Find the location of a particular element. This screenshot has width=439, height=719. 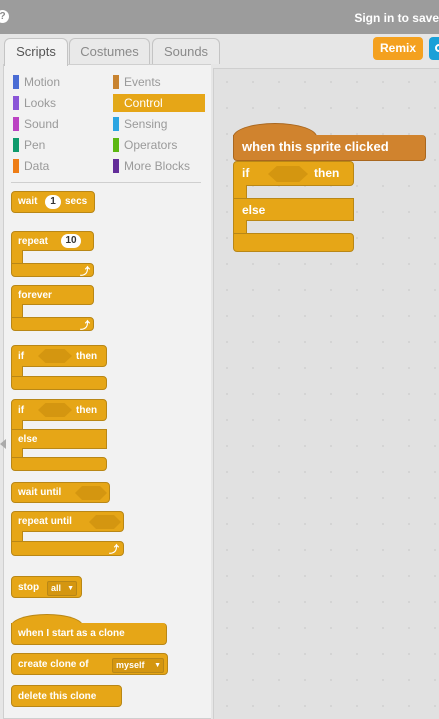

sensing-swatch is located at coordinates (116, 124).